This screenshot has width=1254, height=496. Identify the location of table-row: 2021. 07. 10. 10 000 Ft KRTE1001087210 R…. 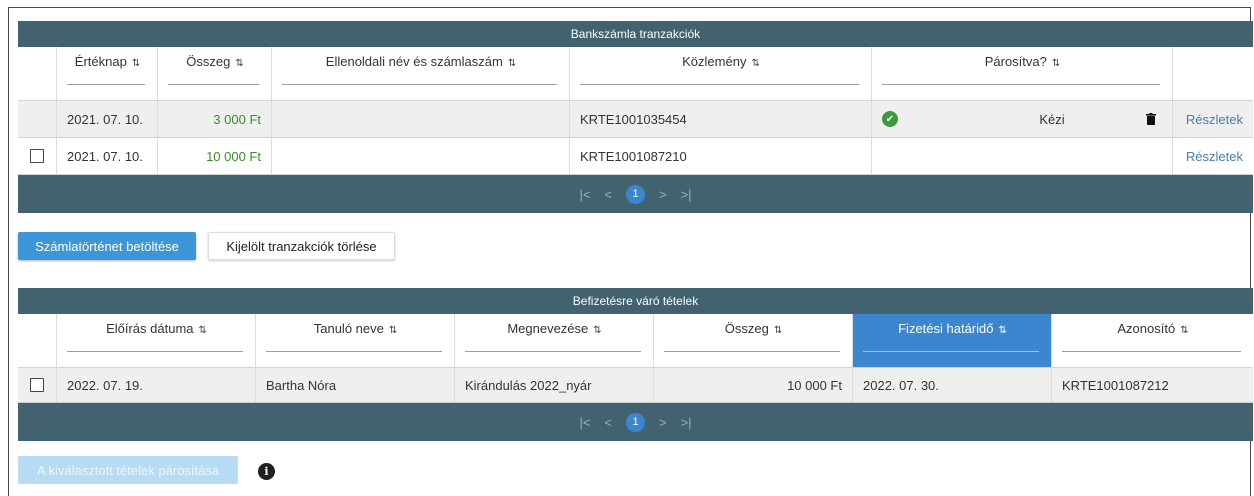
(635, 156).